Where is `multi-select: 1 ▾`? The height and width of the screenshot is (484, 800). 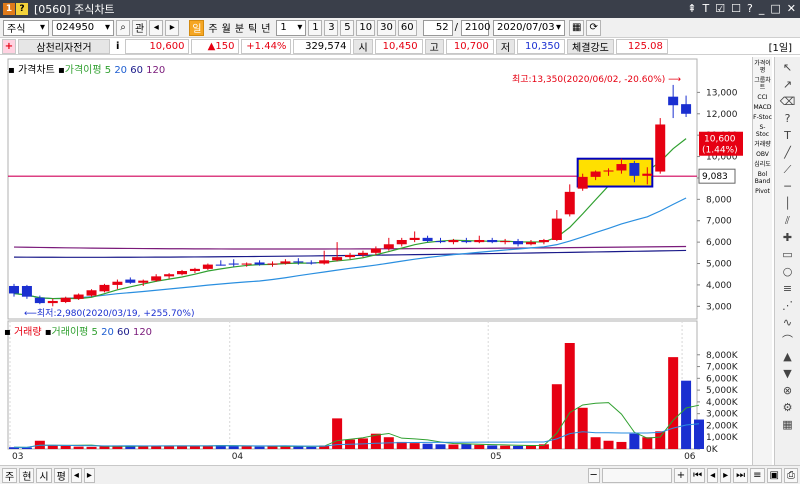 multi-select: 1 ▾ is located at coordinates (291, 27).